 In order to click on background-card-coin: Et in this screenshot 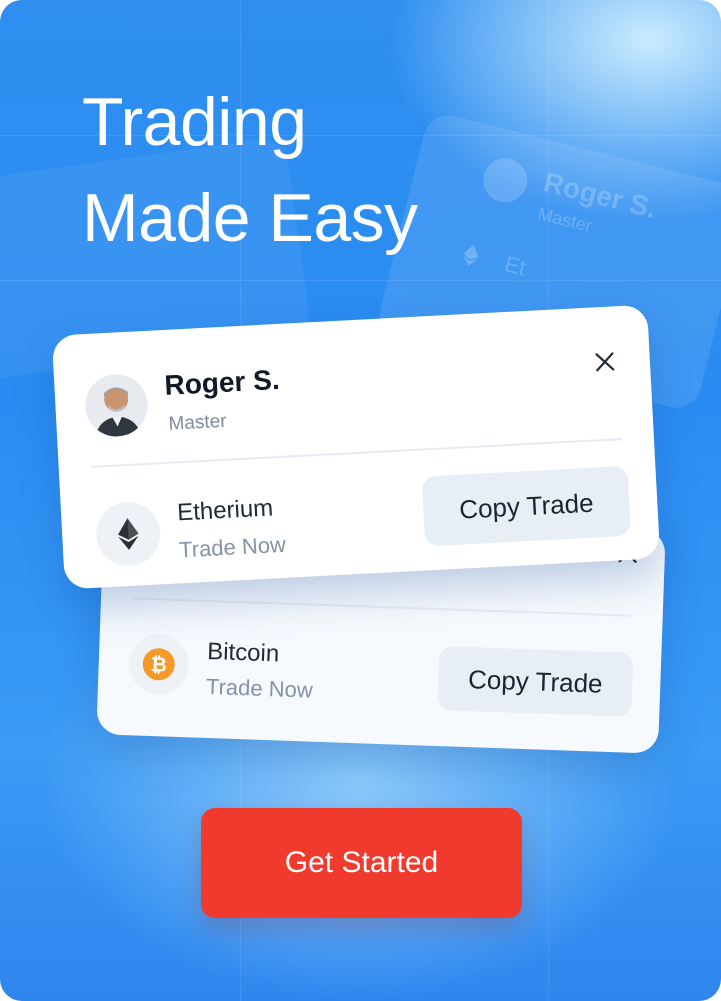, I will do `click(515, 266)`.